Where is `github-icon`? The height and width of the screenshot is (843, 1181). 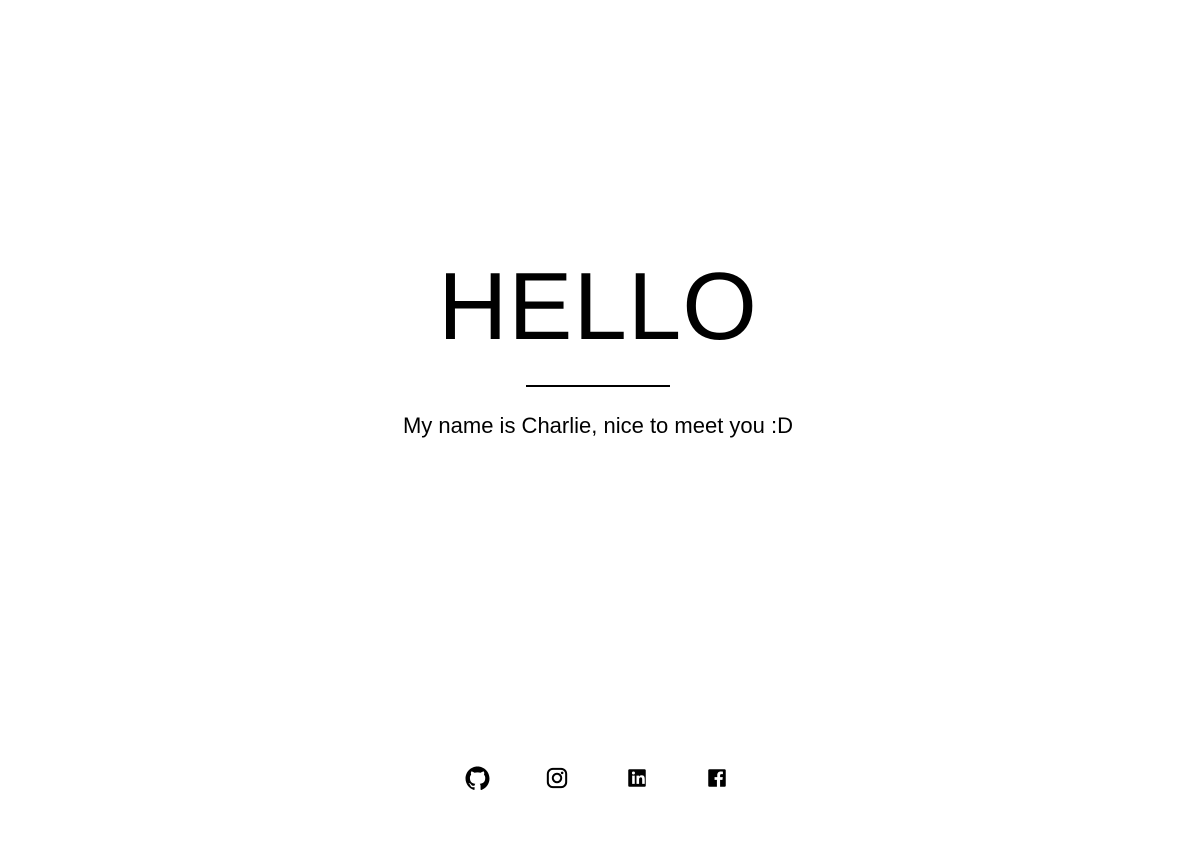 github-icon is located at coordinates (477, 778).